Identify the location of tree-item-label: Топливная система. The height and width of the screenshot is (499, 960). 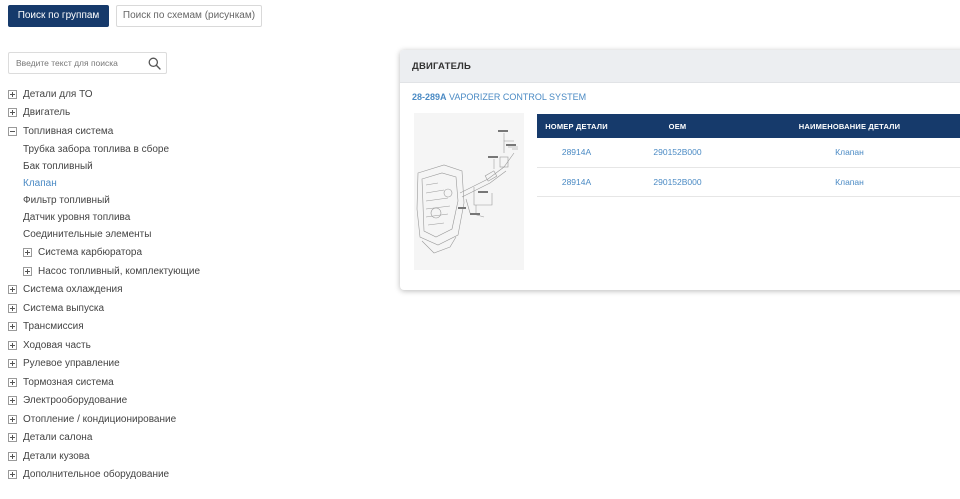
(68, 131).